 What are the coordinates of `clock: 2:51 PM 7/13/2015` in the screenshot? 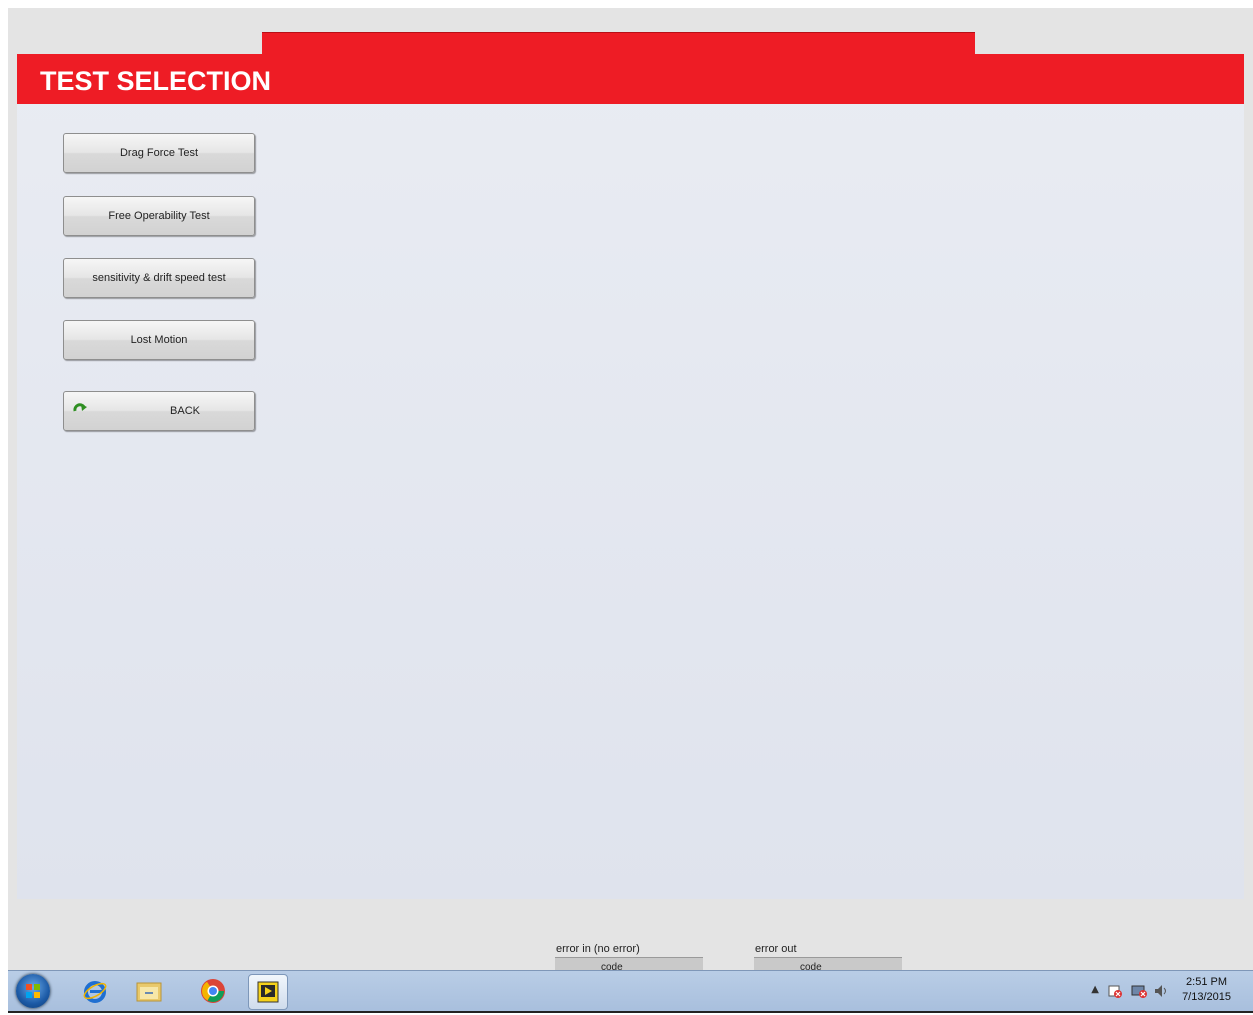 It's located at (1206, 990).